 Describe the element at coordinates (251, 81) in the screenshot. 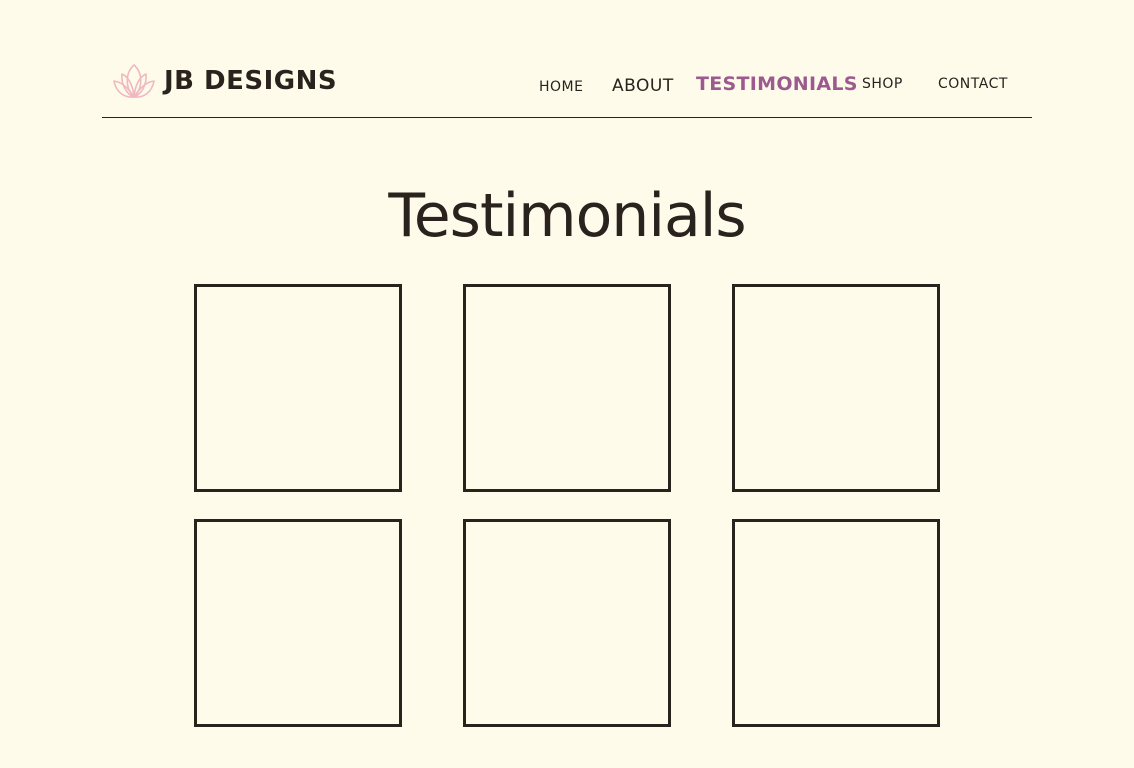

I see `brand-name: JB DESIGNS` at that location.